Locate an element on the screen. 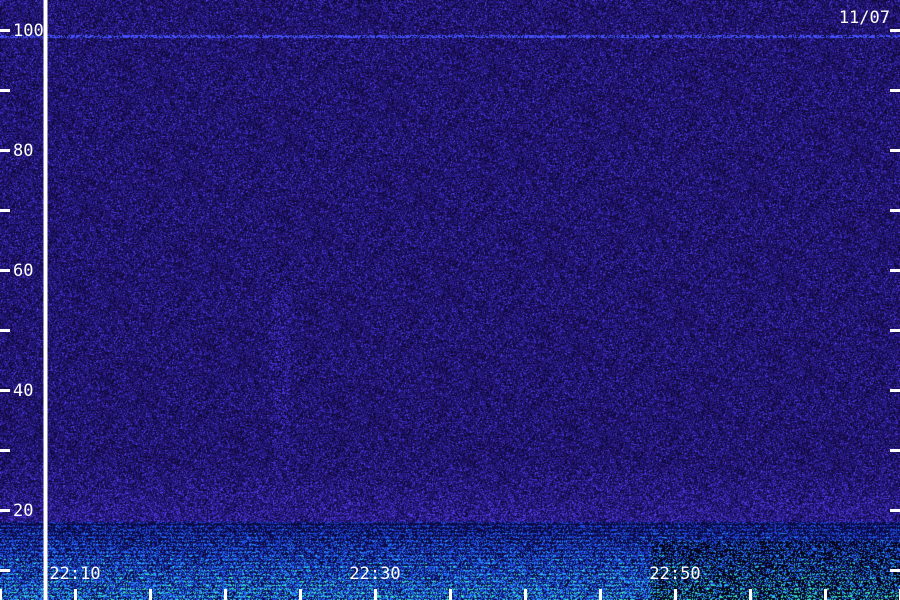 This screenshot has width=900, height=600. date-label: 11/07 is located at coordinates (864, 18).